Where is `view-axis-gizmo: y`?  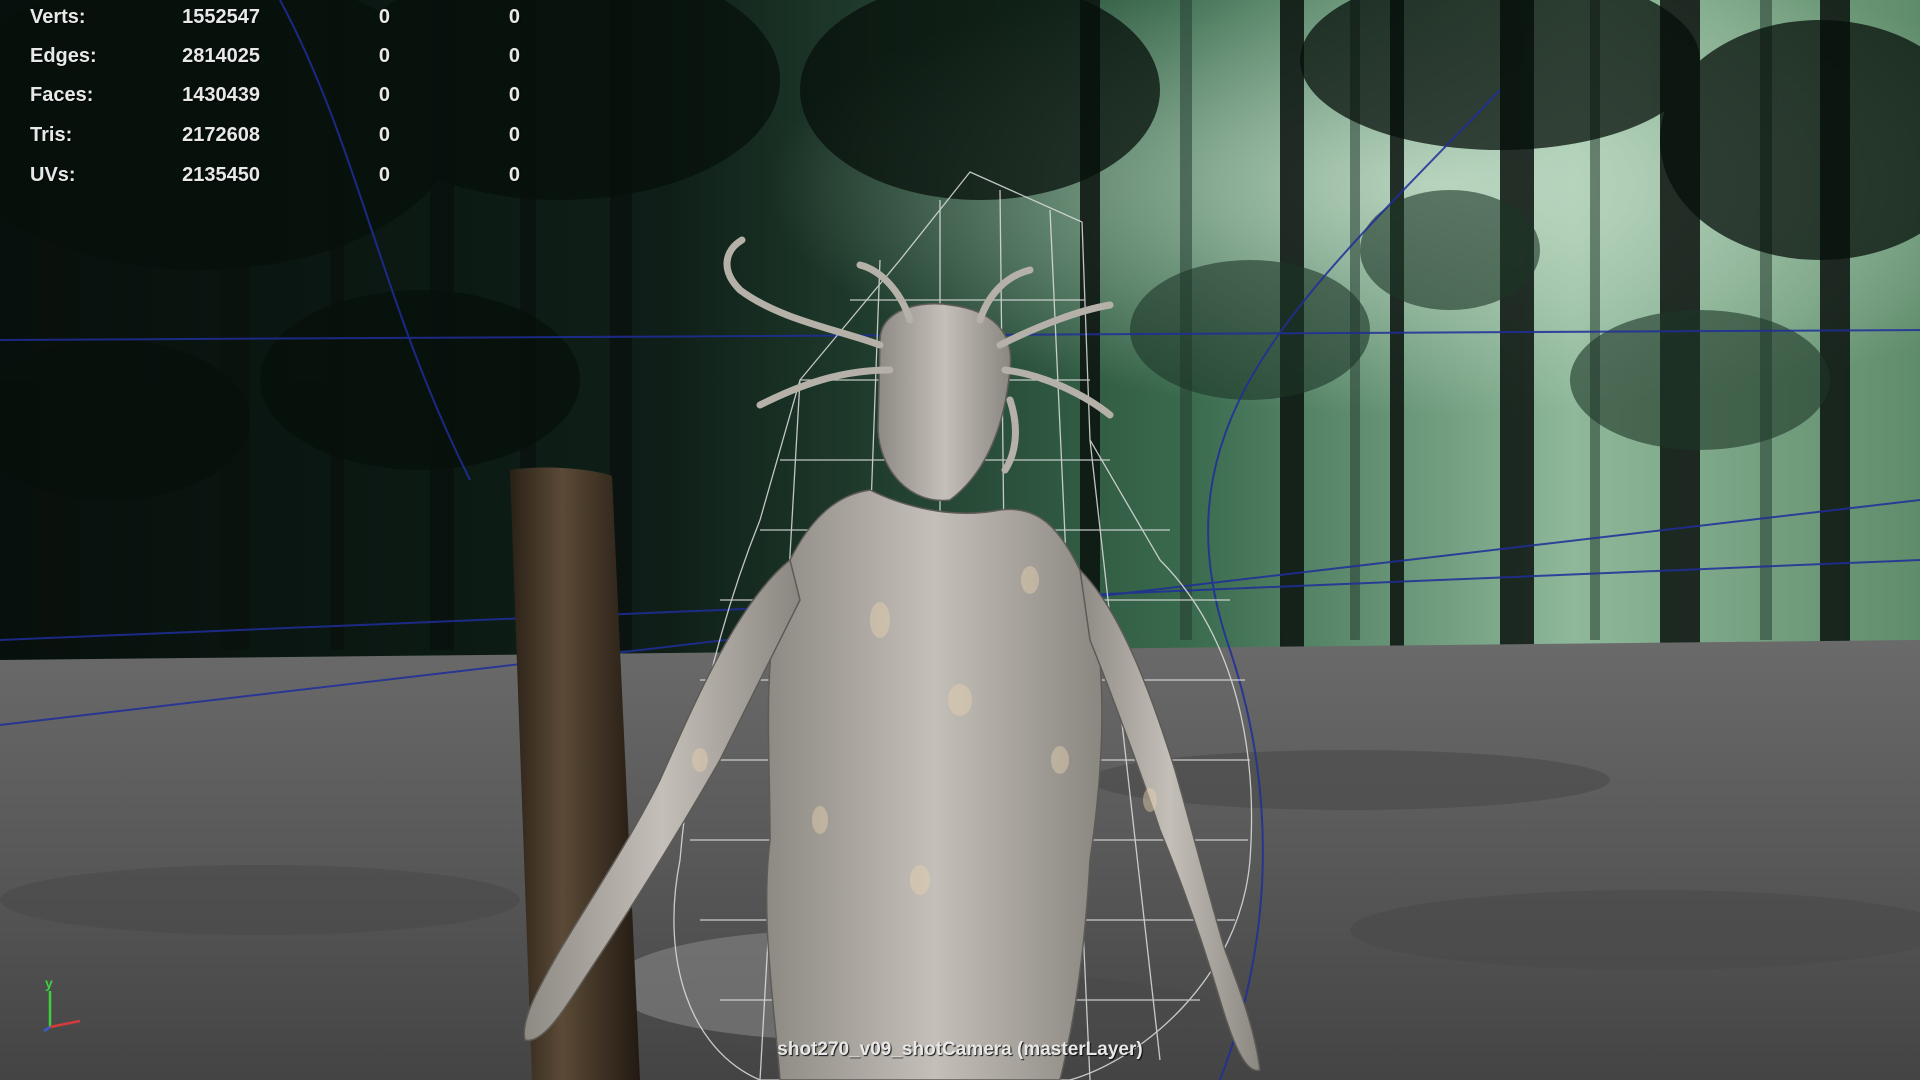
view-axis-gizmo: y is located at coordinates (62, 1004).